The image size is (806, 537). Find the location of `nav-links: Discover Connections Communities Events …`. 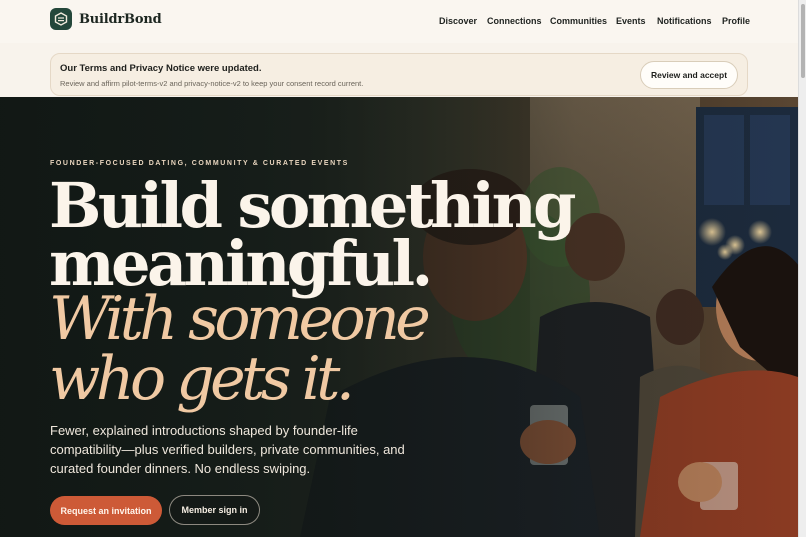

nav-links: Discover Connections Communities Events … is located at coordinates (399, 23).